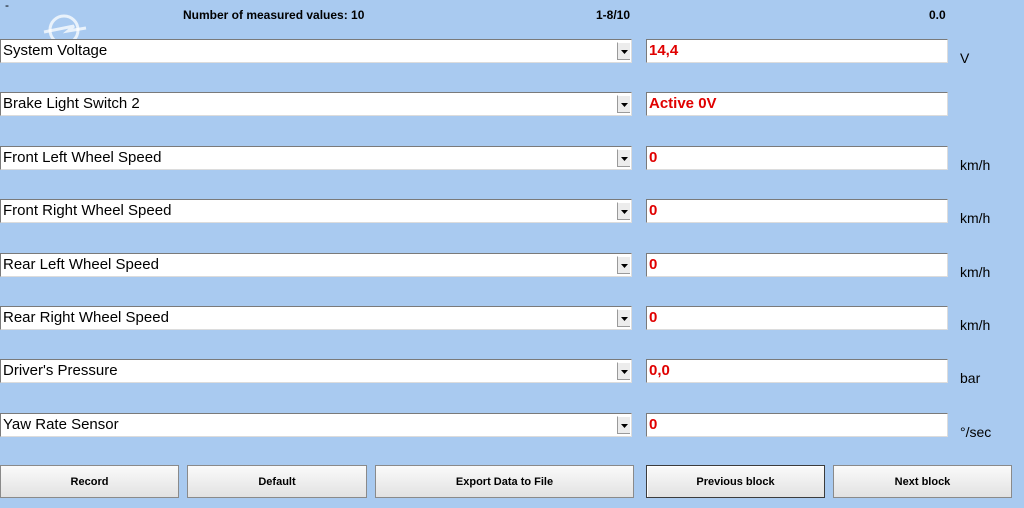 This screenshot has width=1024, height=508. Describe the element at coordinates (504, 481) in the screenshot. I see `export-data-button: Export Data to File` at that location.